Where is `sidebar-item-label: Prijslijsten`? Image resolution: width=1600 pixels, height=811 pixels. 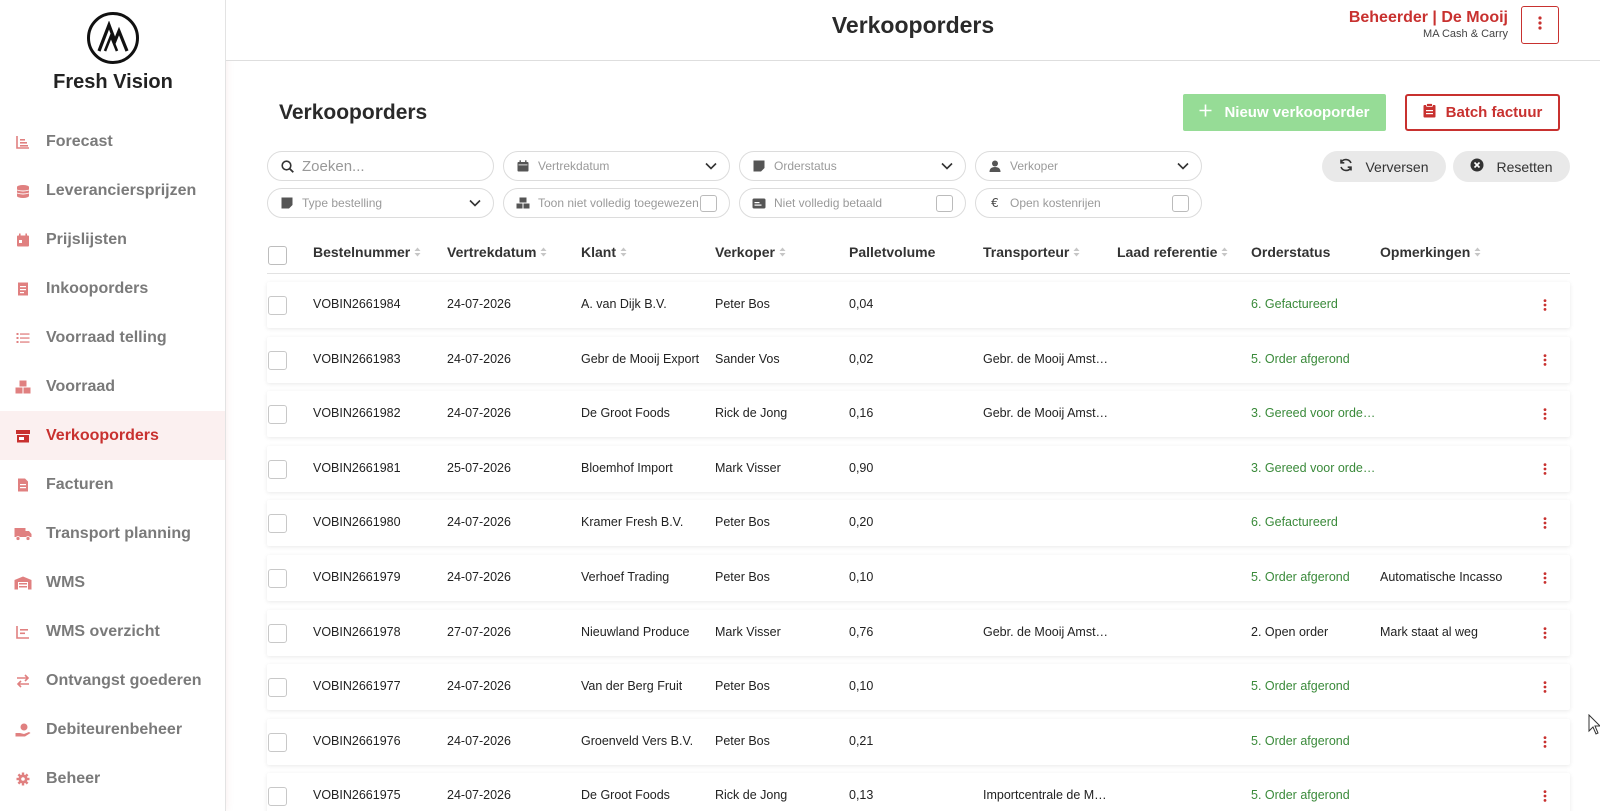 sidebar-item-label: Prijslijsten is located at coordinates (86, 239).